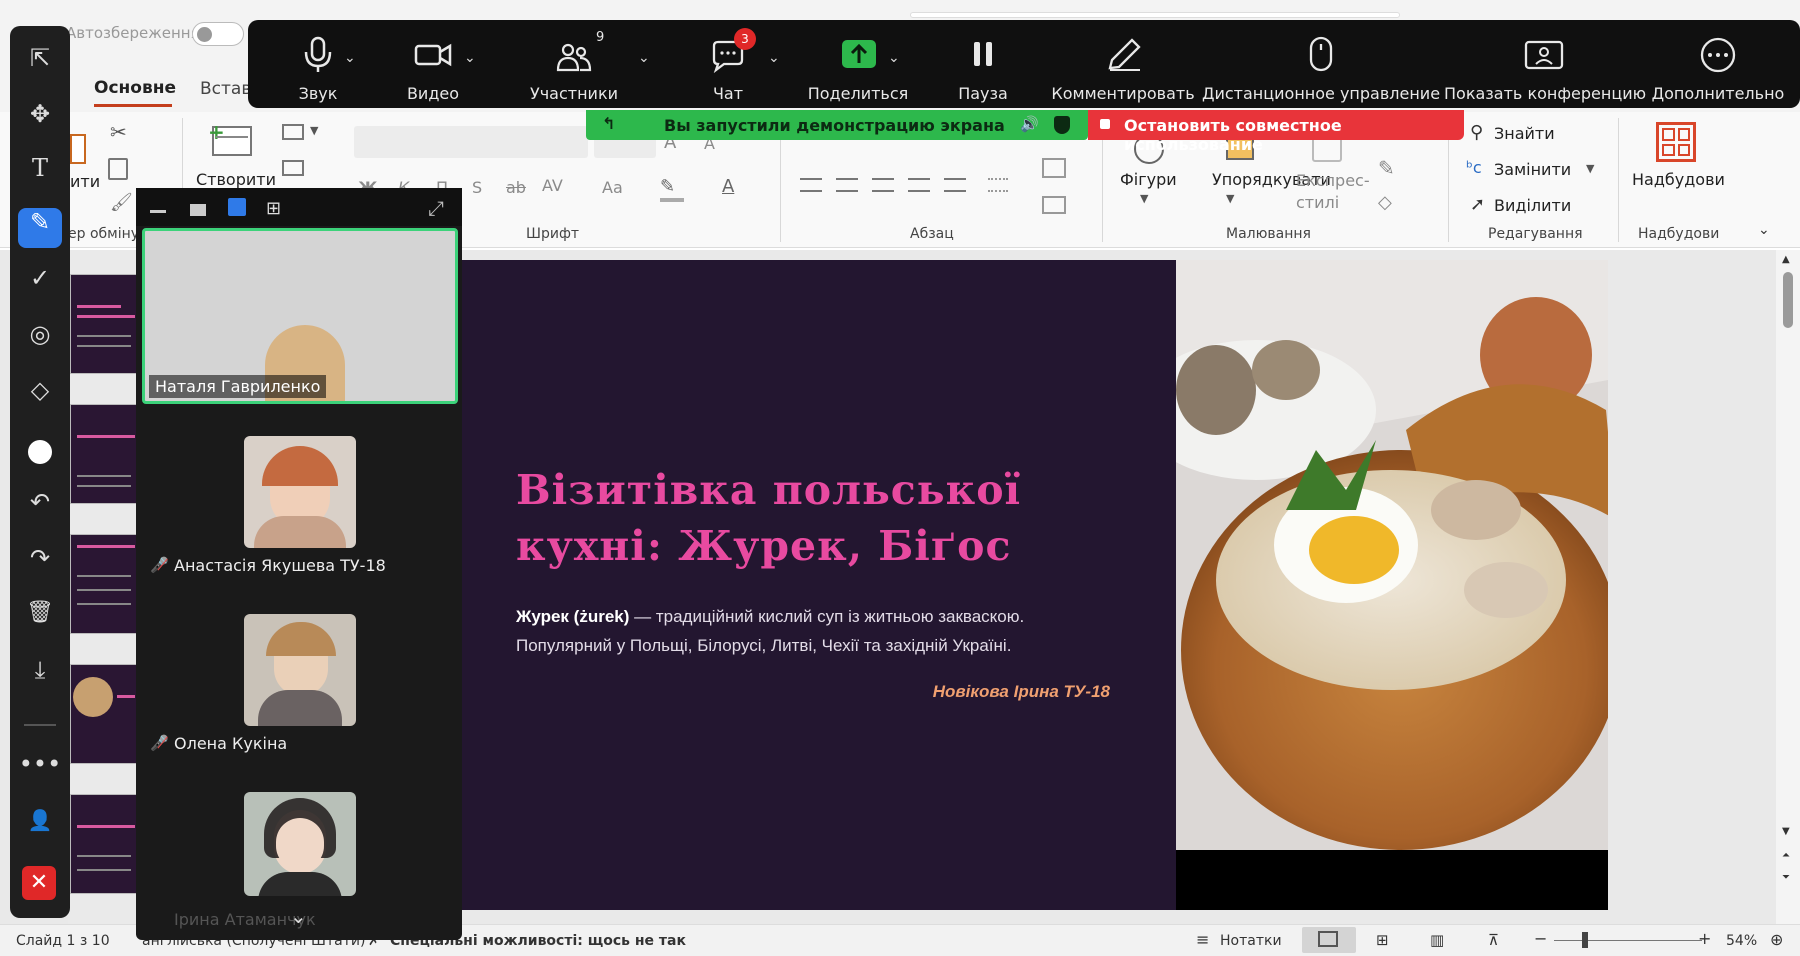 This screenshot has height=956, width=1800. I want to click on screen-sharing-banner: ↰ Вы запустили демонстрацию экрана 🔊, so click(837, 125).